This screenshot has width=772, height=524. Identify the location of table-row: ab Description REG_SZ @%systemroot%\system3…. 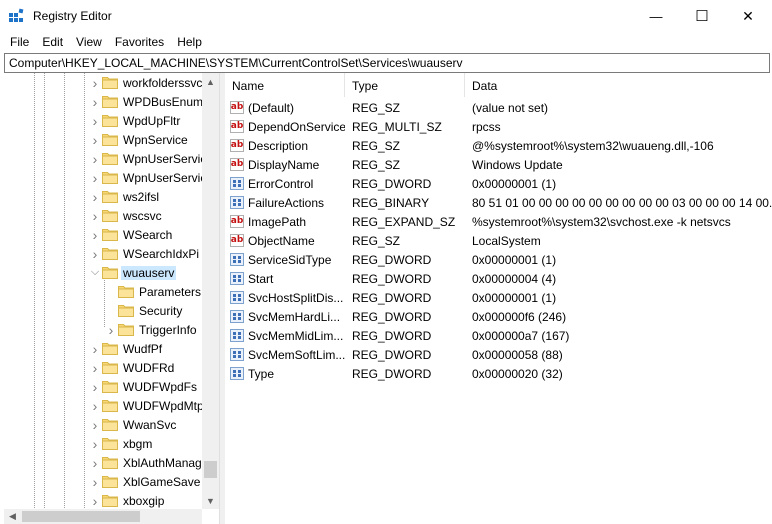
(498, 145).